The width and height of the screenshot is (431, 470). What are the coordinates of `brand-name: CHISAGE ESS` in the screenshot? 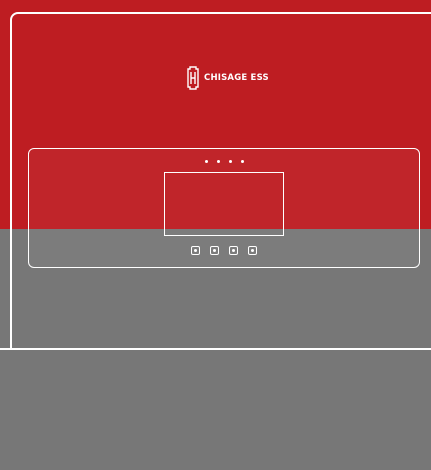 It's located at (236, 78).